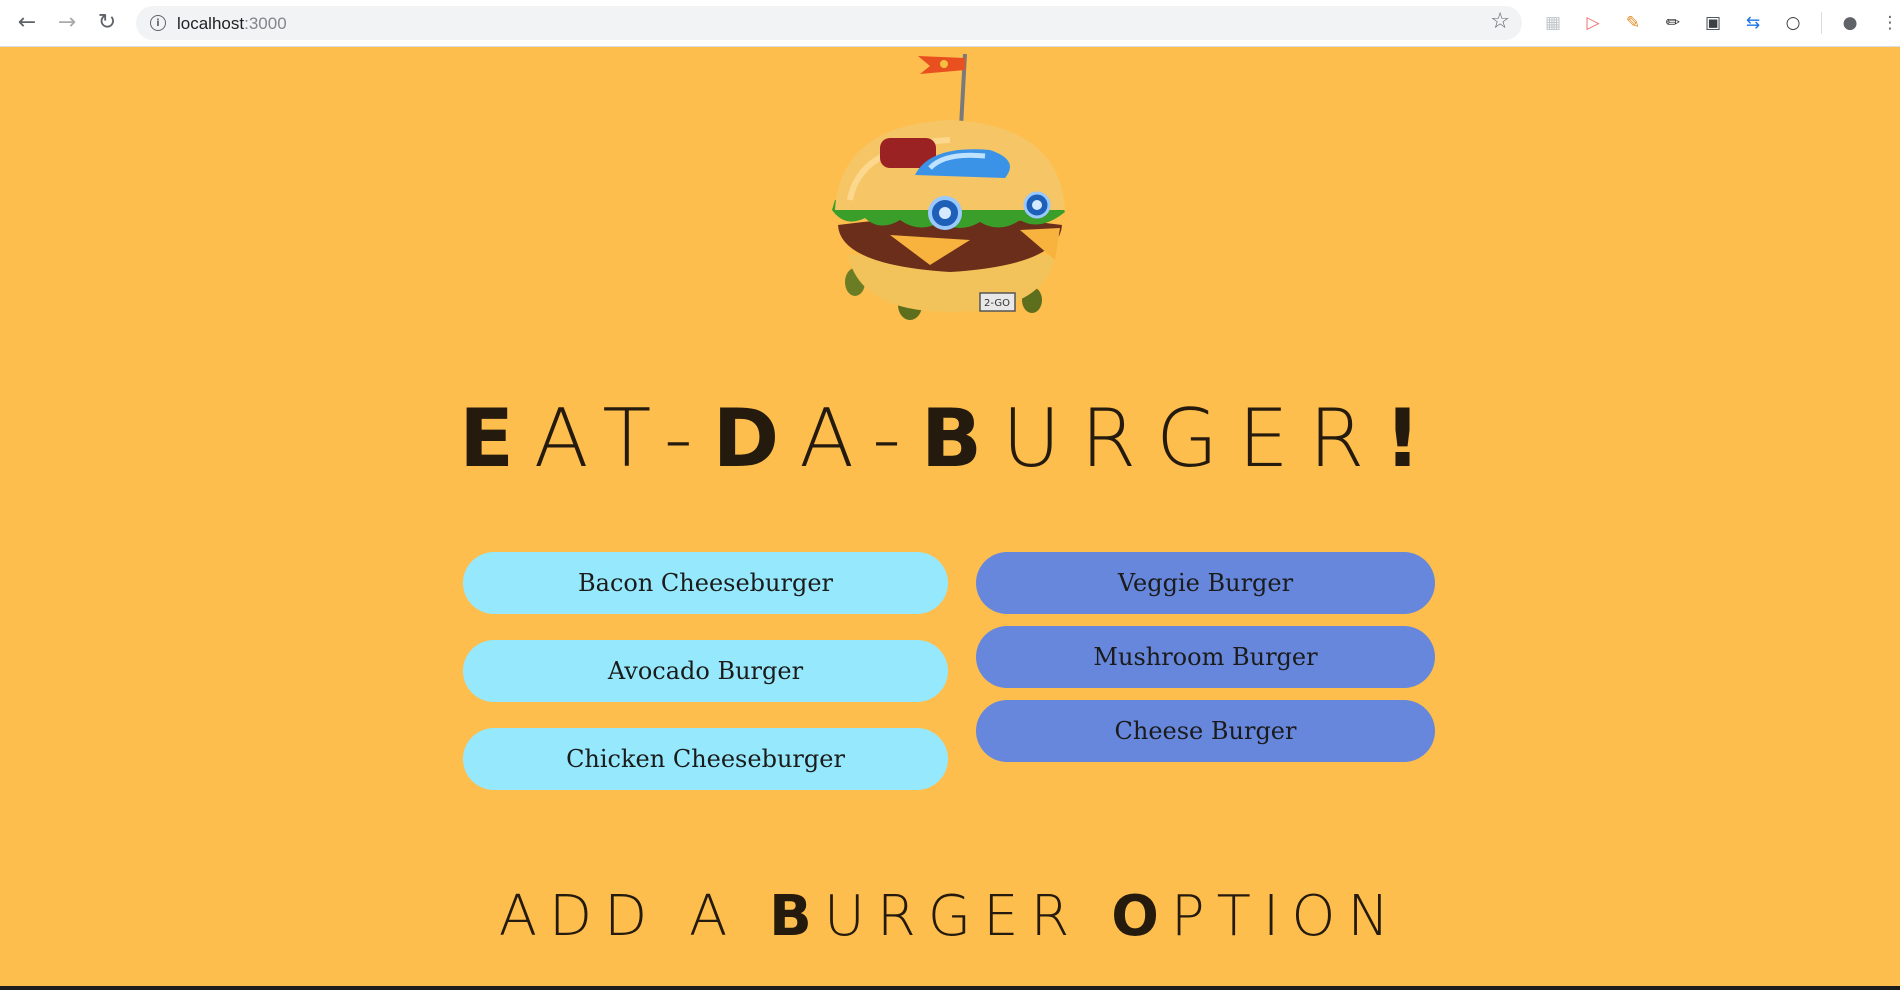 The image size is (1900, 990). What do you see at coordinates (67, 23) in the screenshot?
I see `forward-arrow-icon: →` at bounding box center [67, 23].